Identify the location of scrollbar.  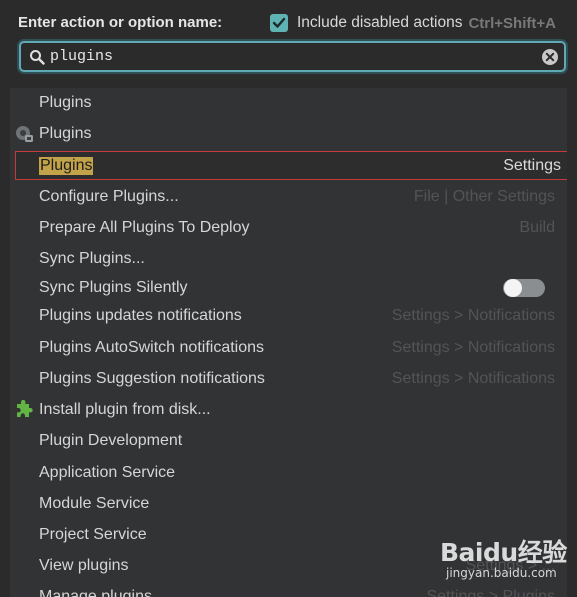
(572, 342).